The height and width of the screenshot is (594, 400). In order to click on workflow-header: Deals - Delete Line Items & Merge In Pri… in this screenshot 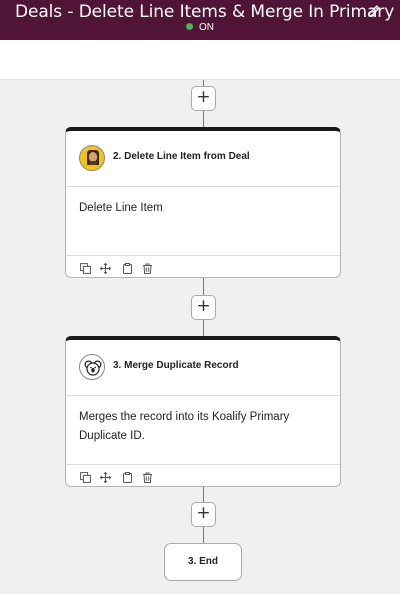, I will do `click(200, 20)`.